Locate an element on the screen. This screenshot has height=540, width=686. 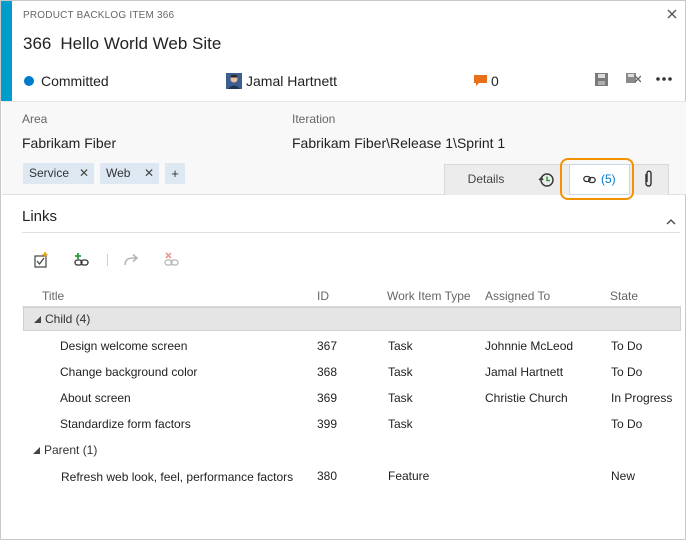
iteration-label: Iteration is located at coordinates (314, 119).